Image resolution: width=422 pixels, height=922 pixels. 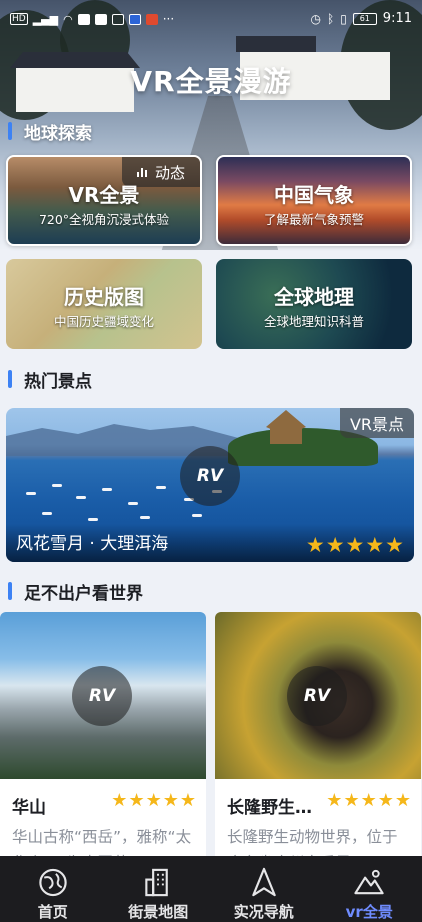 I want to click on tab-home: 首页, so click(x=53, y=889).